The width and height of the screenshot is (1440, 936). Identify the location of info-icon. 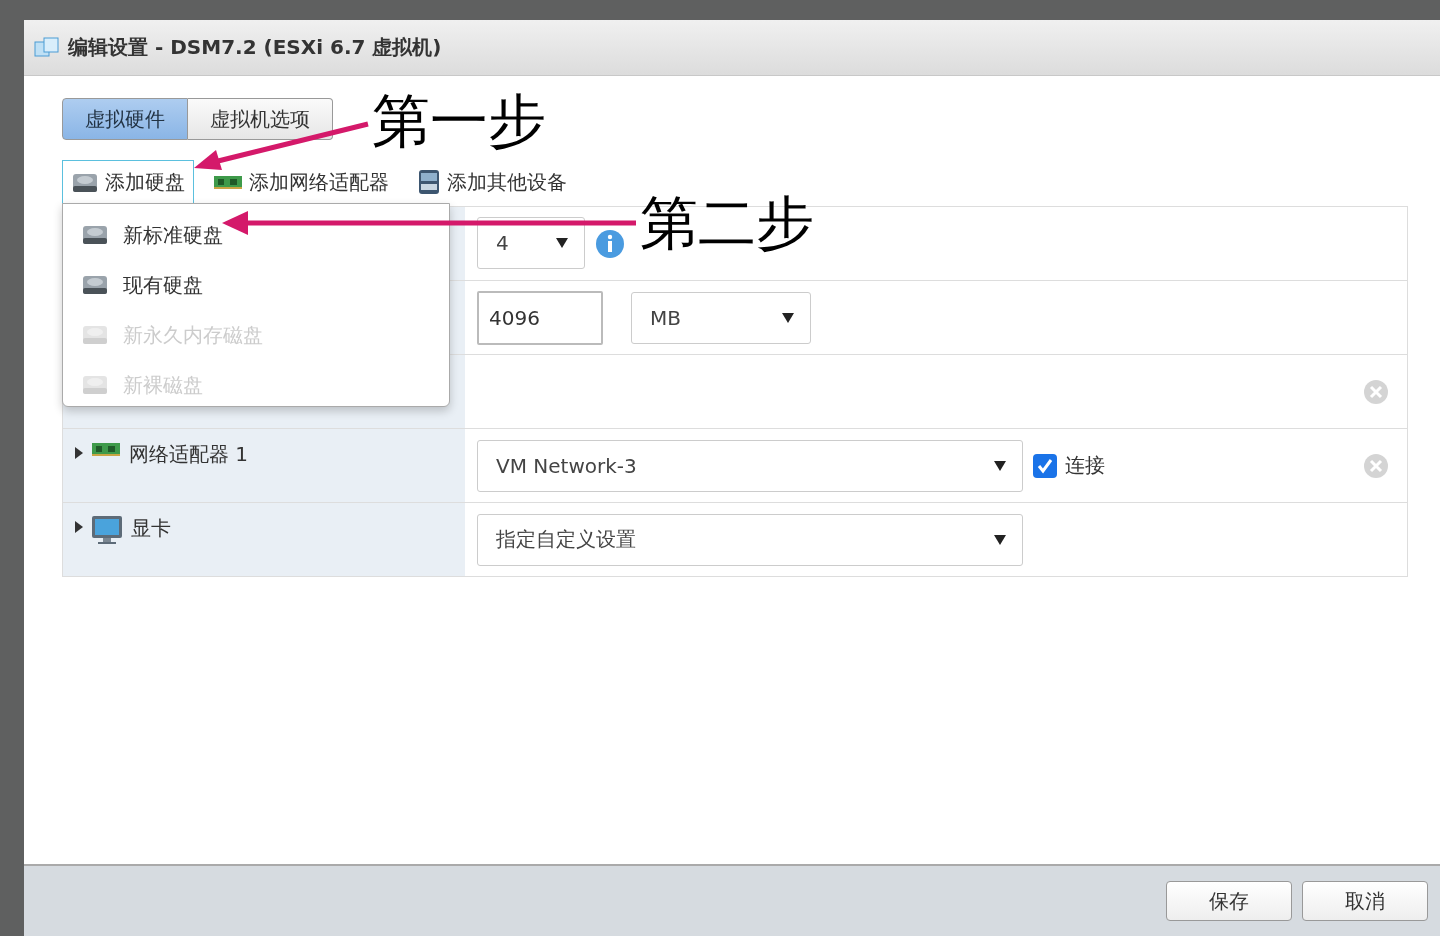
(610, 244).